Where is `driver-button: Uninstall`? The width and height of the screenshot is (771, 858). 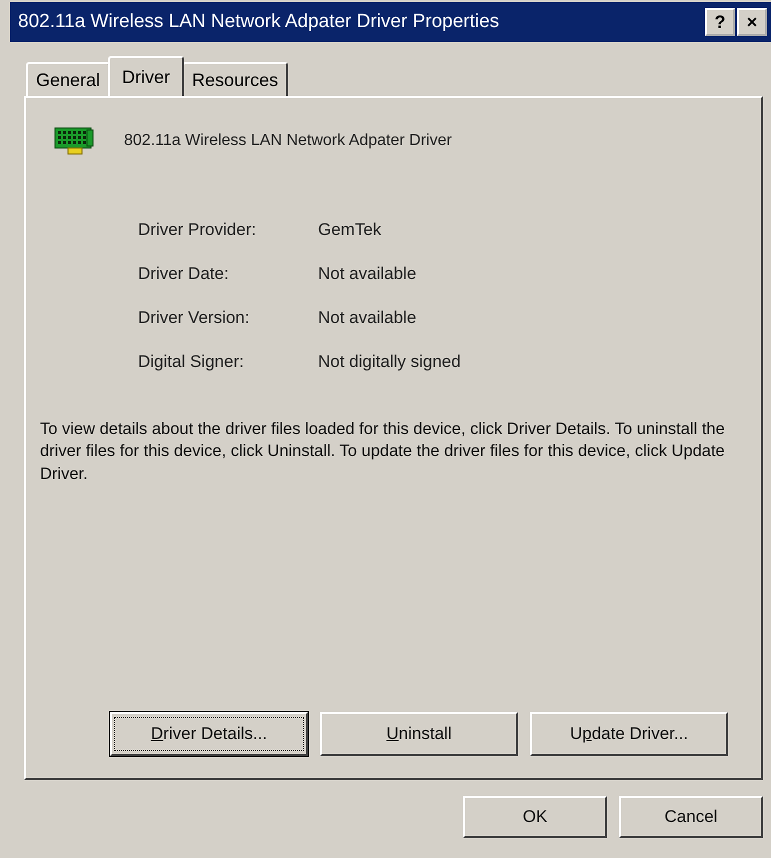
driver-button: Uninstall is located at coordinates (419, 734).